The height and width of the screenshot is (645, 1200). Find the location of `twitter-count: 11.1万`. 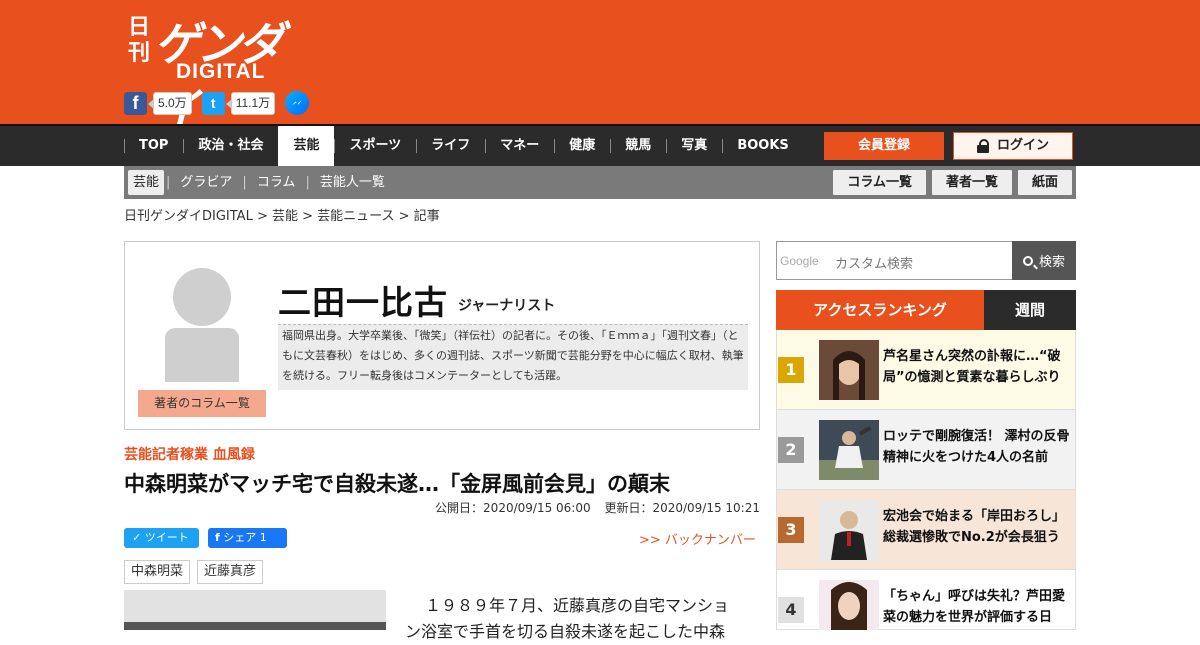

twitter-count: 11.1万 is located at coordinates (250, 103).